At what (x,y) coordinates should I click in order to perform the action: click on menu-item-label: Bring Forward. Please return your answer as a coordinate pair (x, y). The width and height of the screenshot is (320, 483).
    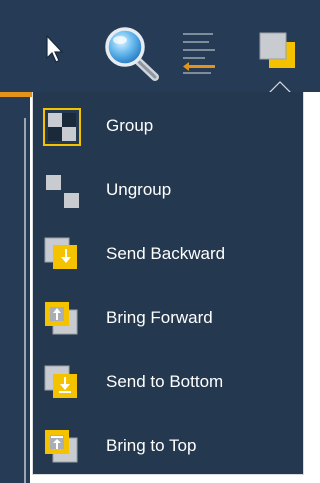
    Looking at the image, I should click on (159, 317).